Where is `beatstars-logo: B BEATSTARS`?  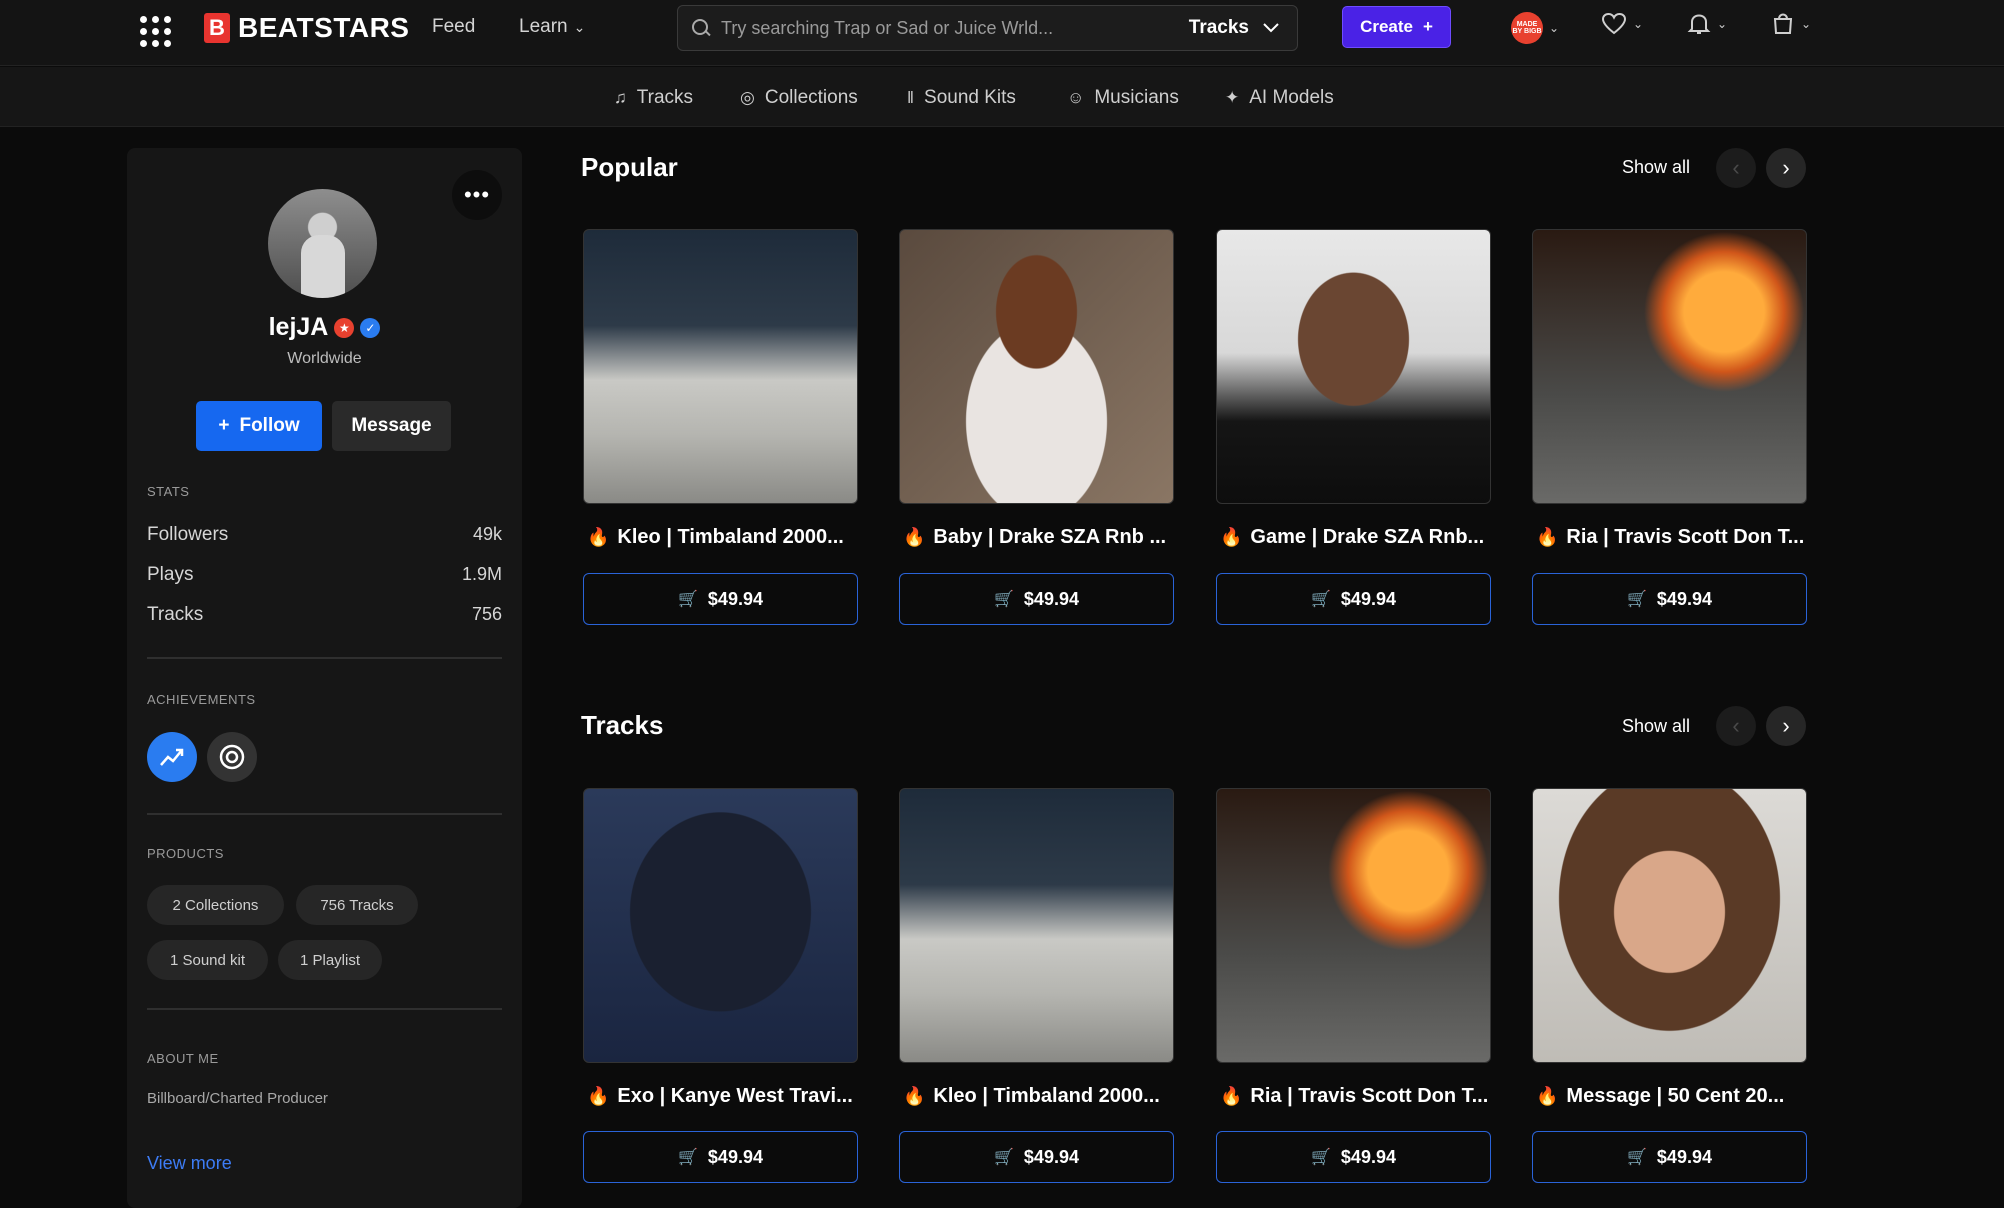 beatstars-logo: B BEATSTARS is located at coordinates (306, 28).